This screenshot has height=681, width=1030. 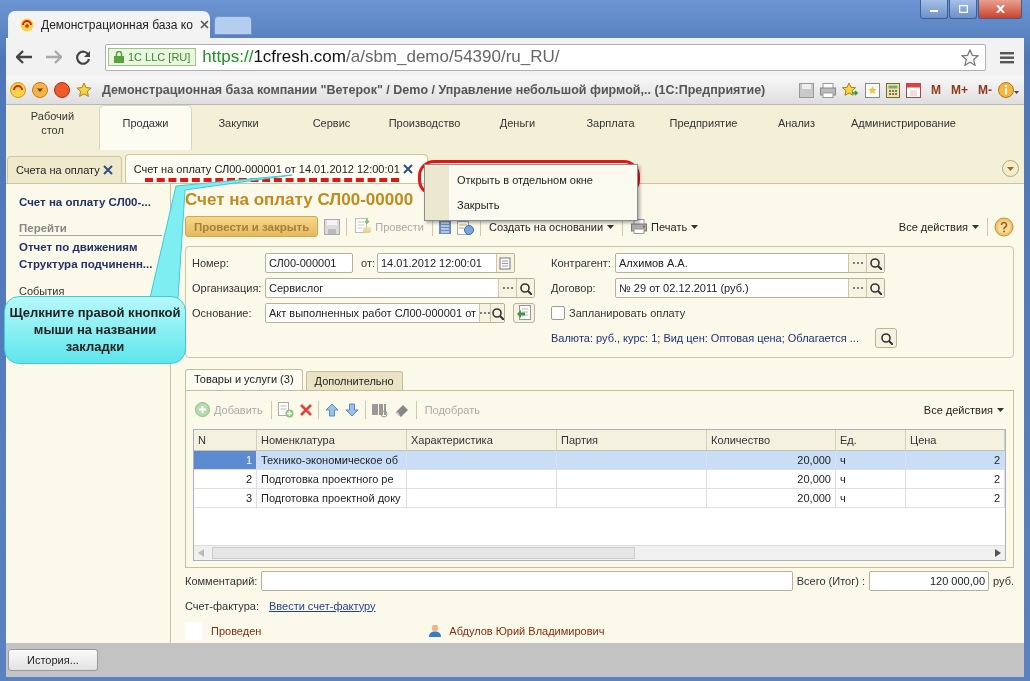 What do you see at coordinates (750, 263) in the screenshot?
I see `counterparty-field: Алхимов А.А.` at bounding box center [750, 263].